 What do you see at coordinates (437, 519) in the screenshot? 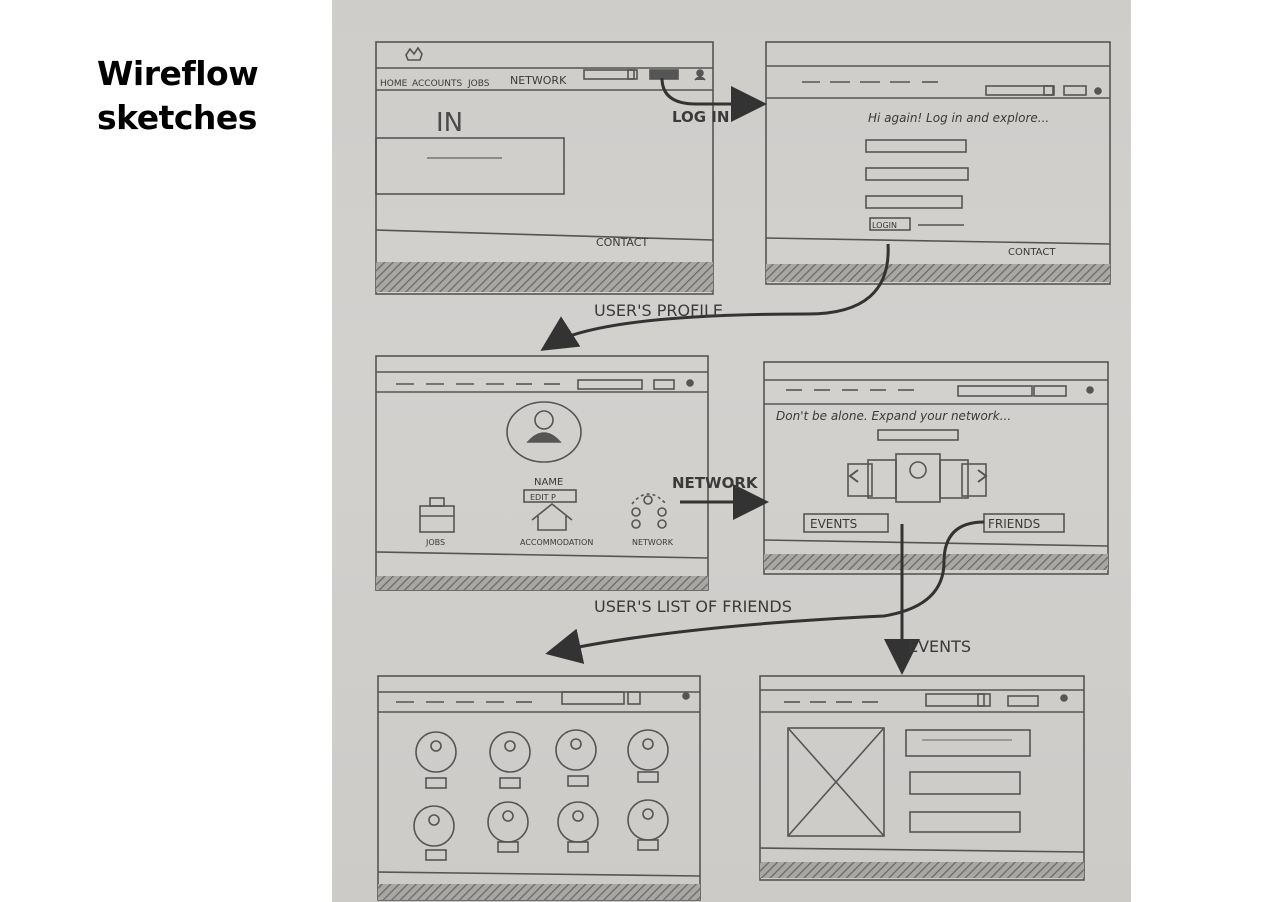
I see `briefcase-icon` at bounding box center [437, 519].